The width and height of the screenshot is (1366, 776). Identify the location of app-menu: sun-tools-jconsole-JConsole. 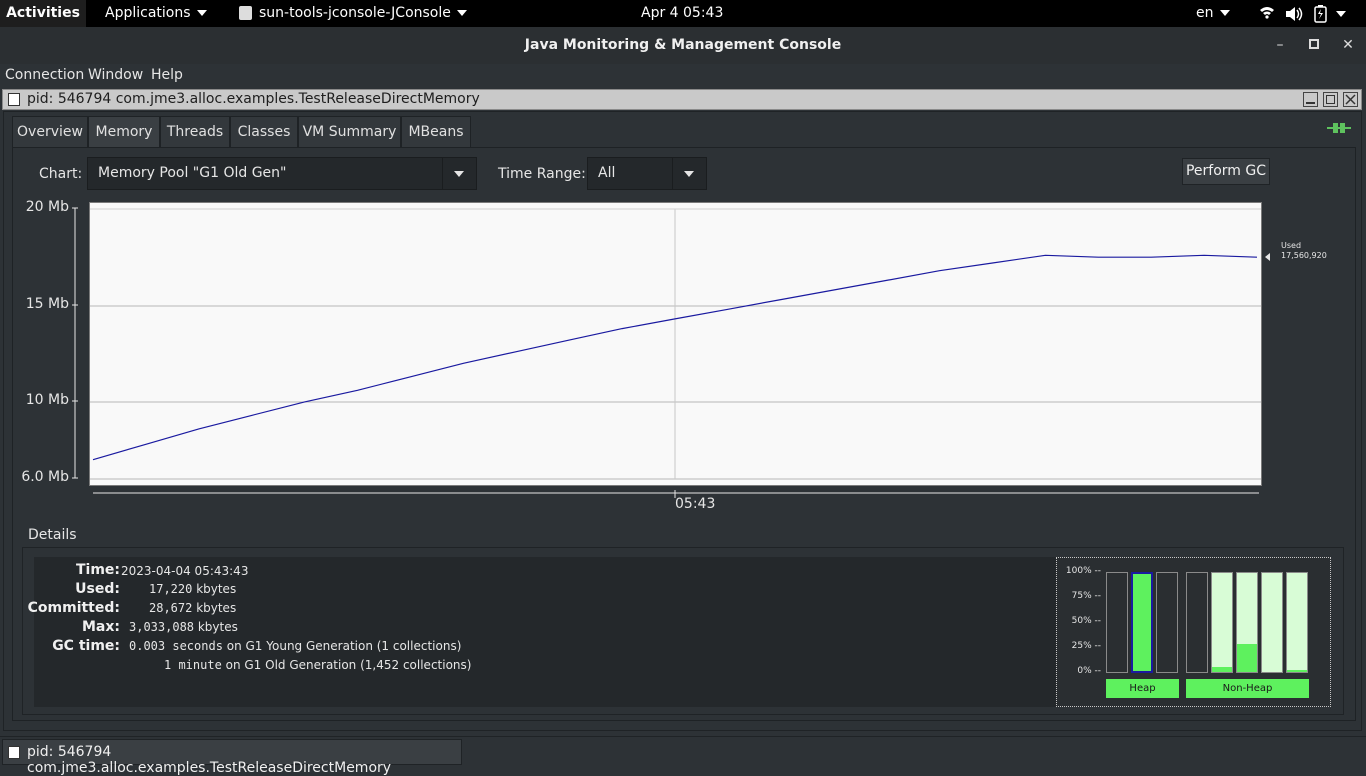
(353, 13).